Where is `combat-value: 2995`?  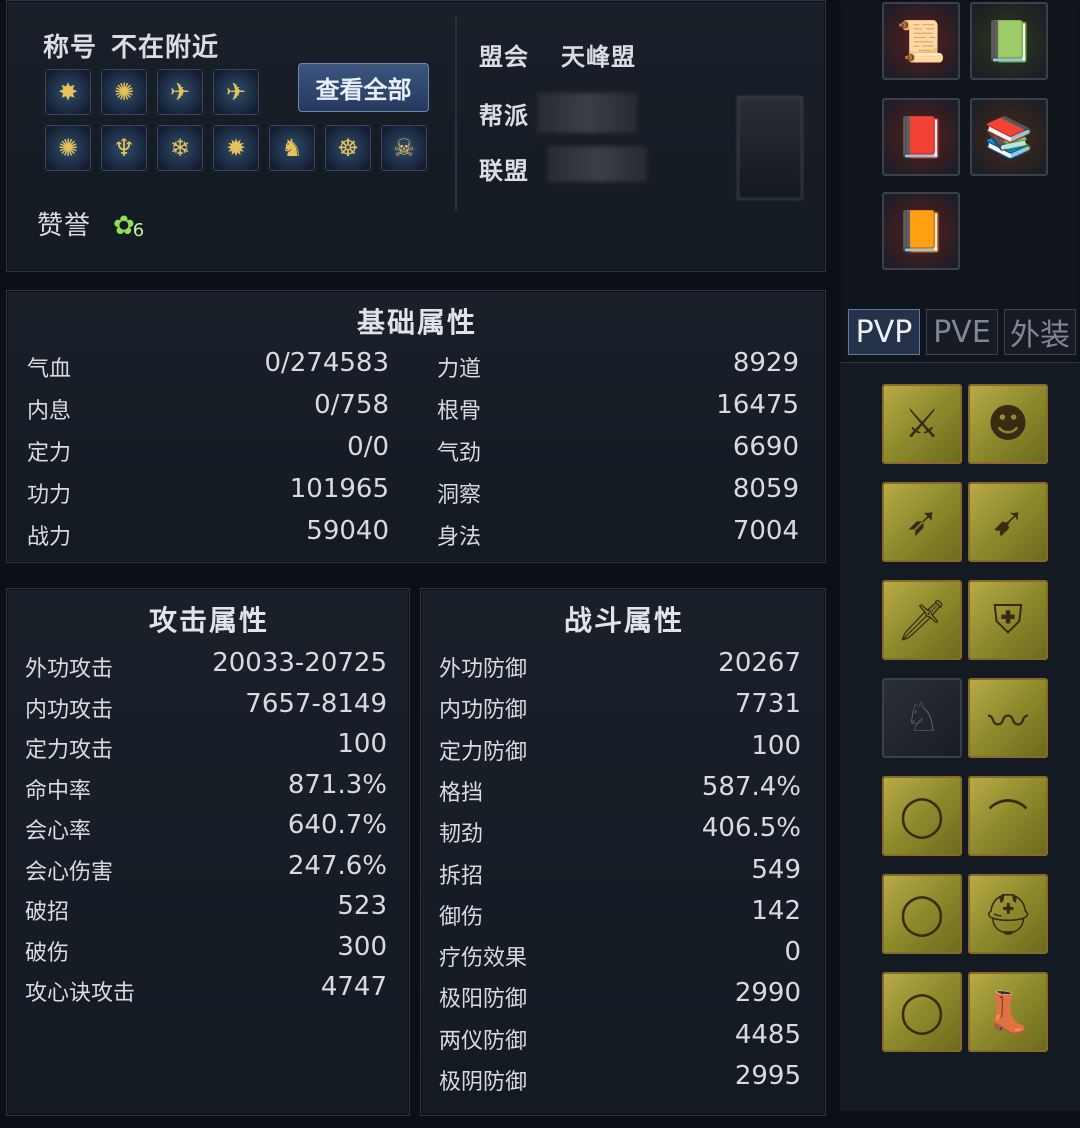
combat-value: 2995 is located at coordinates (767, 1076).